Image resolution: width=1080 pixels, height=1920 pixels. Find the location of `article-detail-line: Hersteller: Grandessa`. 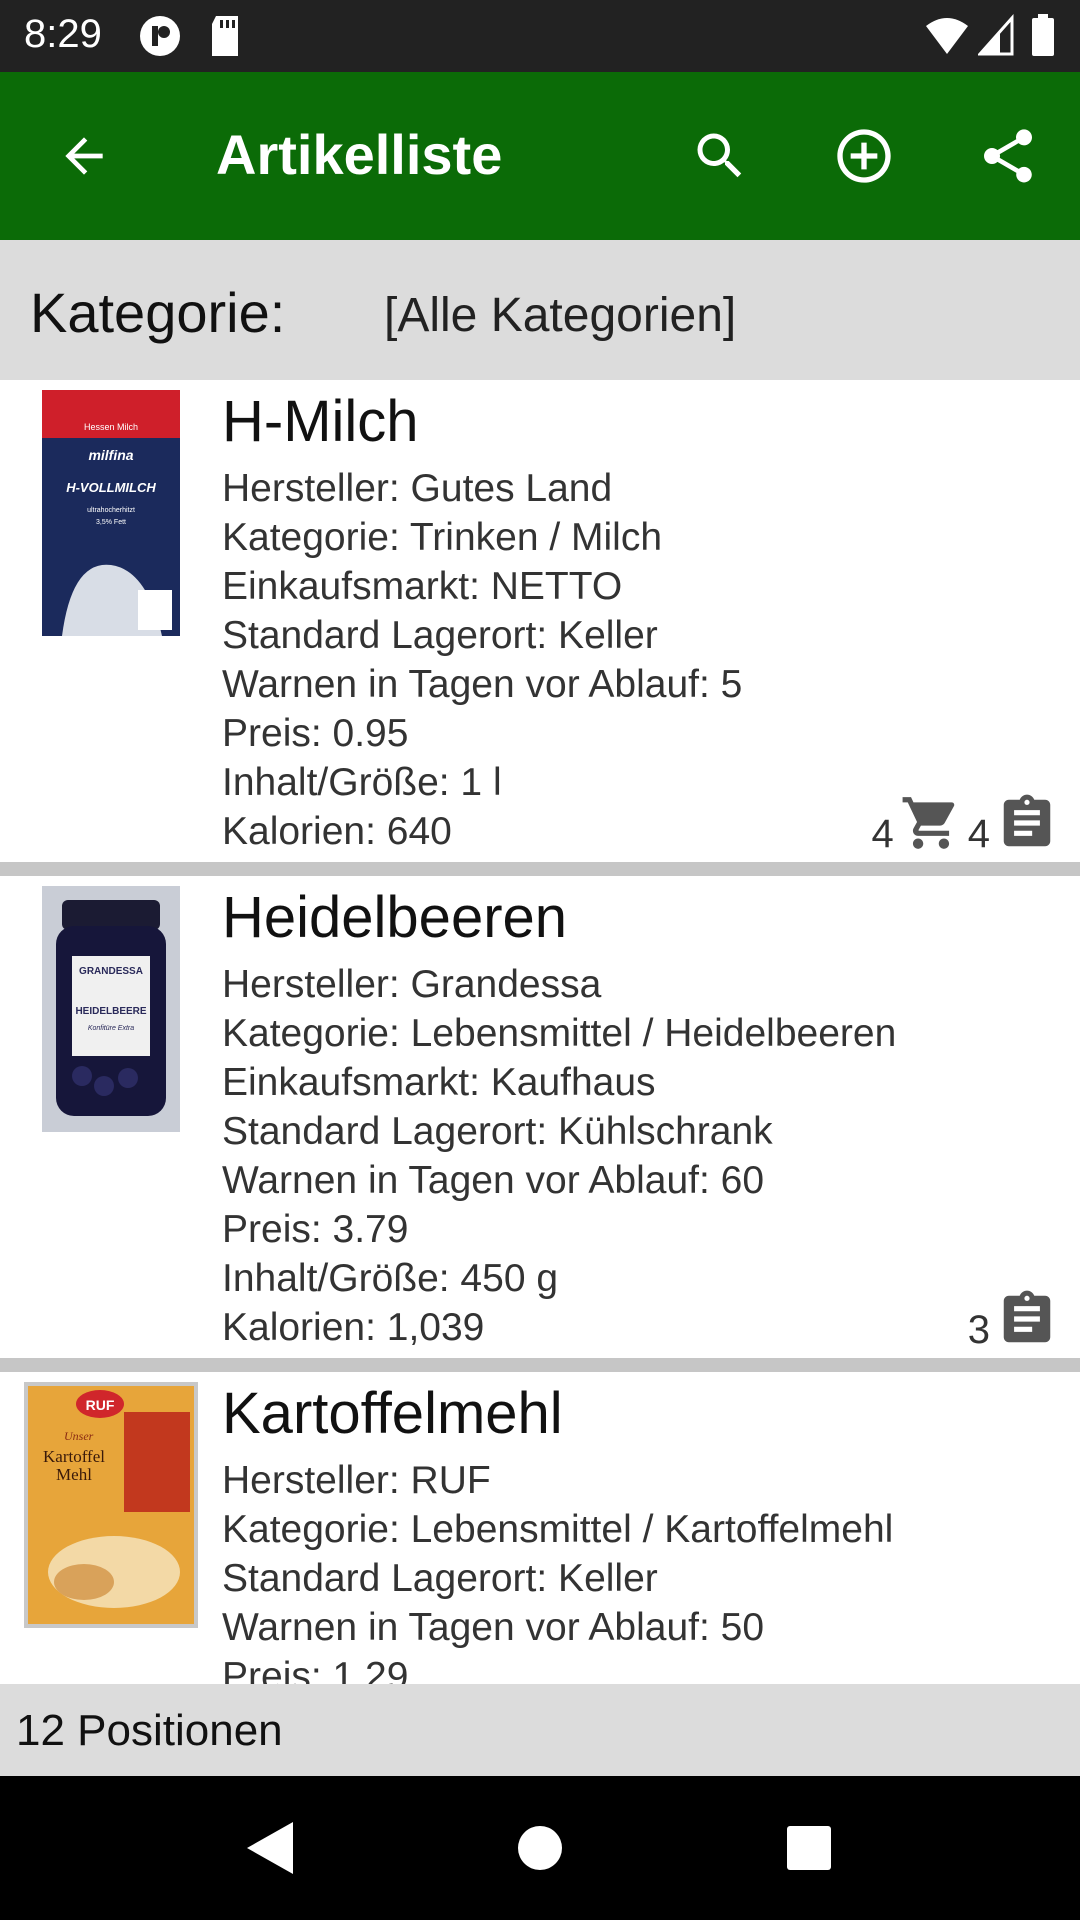

article-detail-line: Hersteller: Grandessa is located at coordinates (412, 984).